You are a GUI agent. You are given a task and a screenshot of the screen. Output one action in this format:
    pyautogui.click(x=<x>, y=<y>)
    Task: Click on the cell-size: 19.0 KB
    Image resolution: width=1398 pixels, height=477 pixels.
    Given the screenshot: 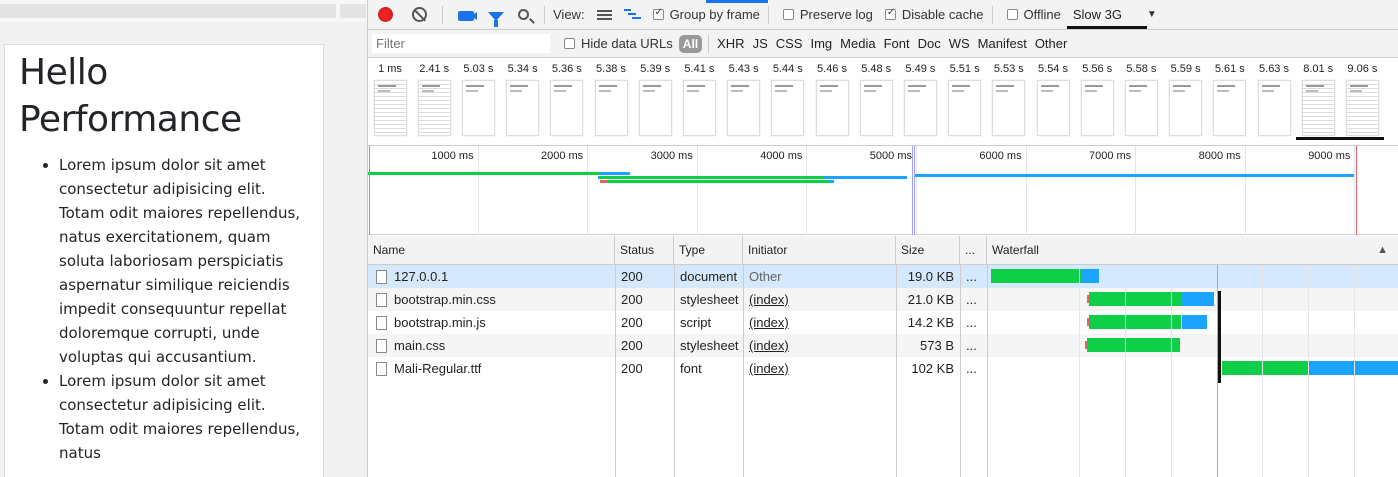 What is the action you would take?
    pyautogui.click(x=930, y=276)
    